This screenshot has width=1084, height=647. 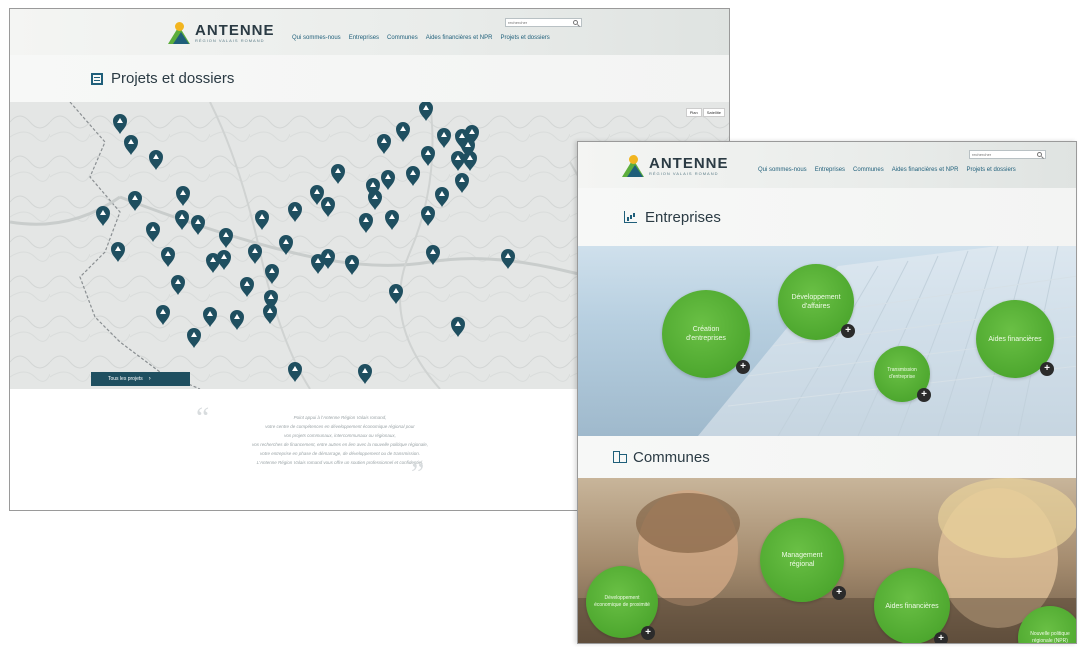 I want to click on all-projects-button: Tous les projets ›, so click(x=140, y=379).